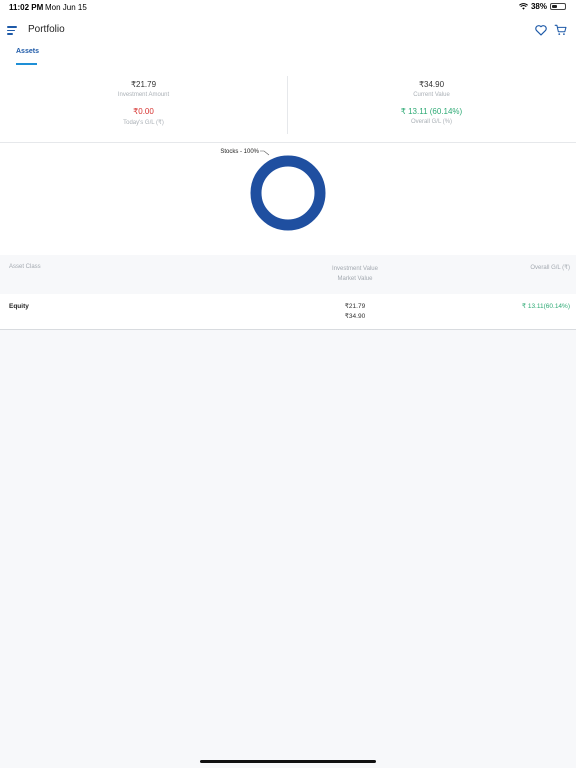 The image size is (576, 768). I want to click on status-time: 11:02 PM, so click(26, 7).